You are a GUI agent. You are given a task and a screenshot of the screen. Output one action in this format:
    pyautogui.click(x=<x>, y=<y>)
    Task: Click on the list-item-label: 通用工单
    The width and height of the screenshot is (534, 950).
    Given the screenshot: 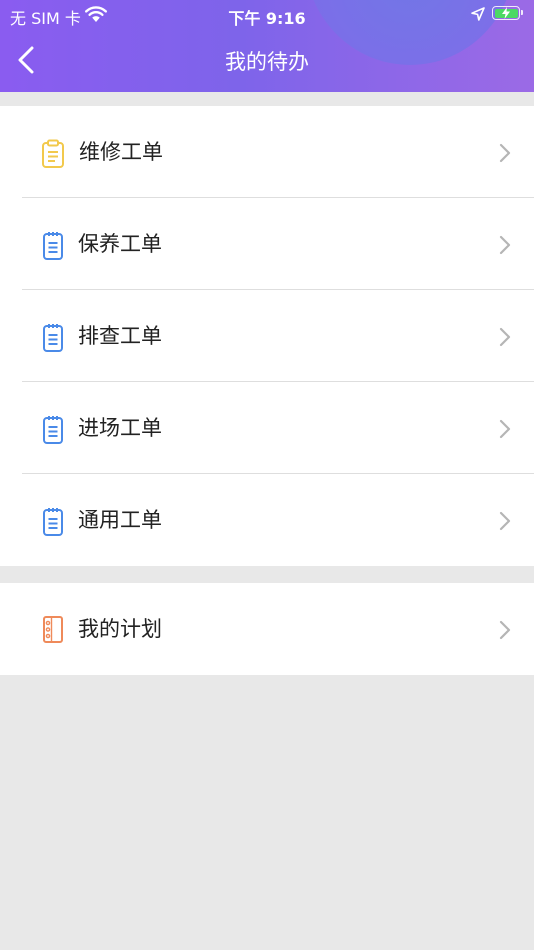 What is the action you would take?
    pyautogui.click(x=120, y=520)
    